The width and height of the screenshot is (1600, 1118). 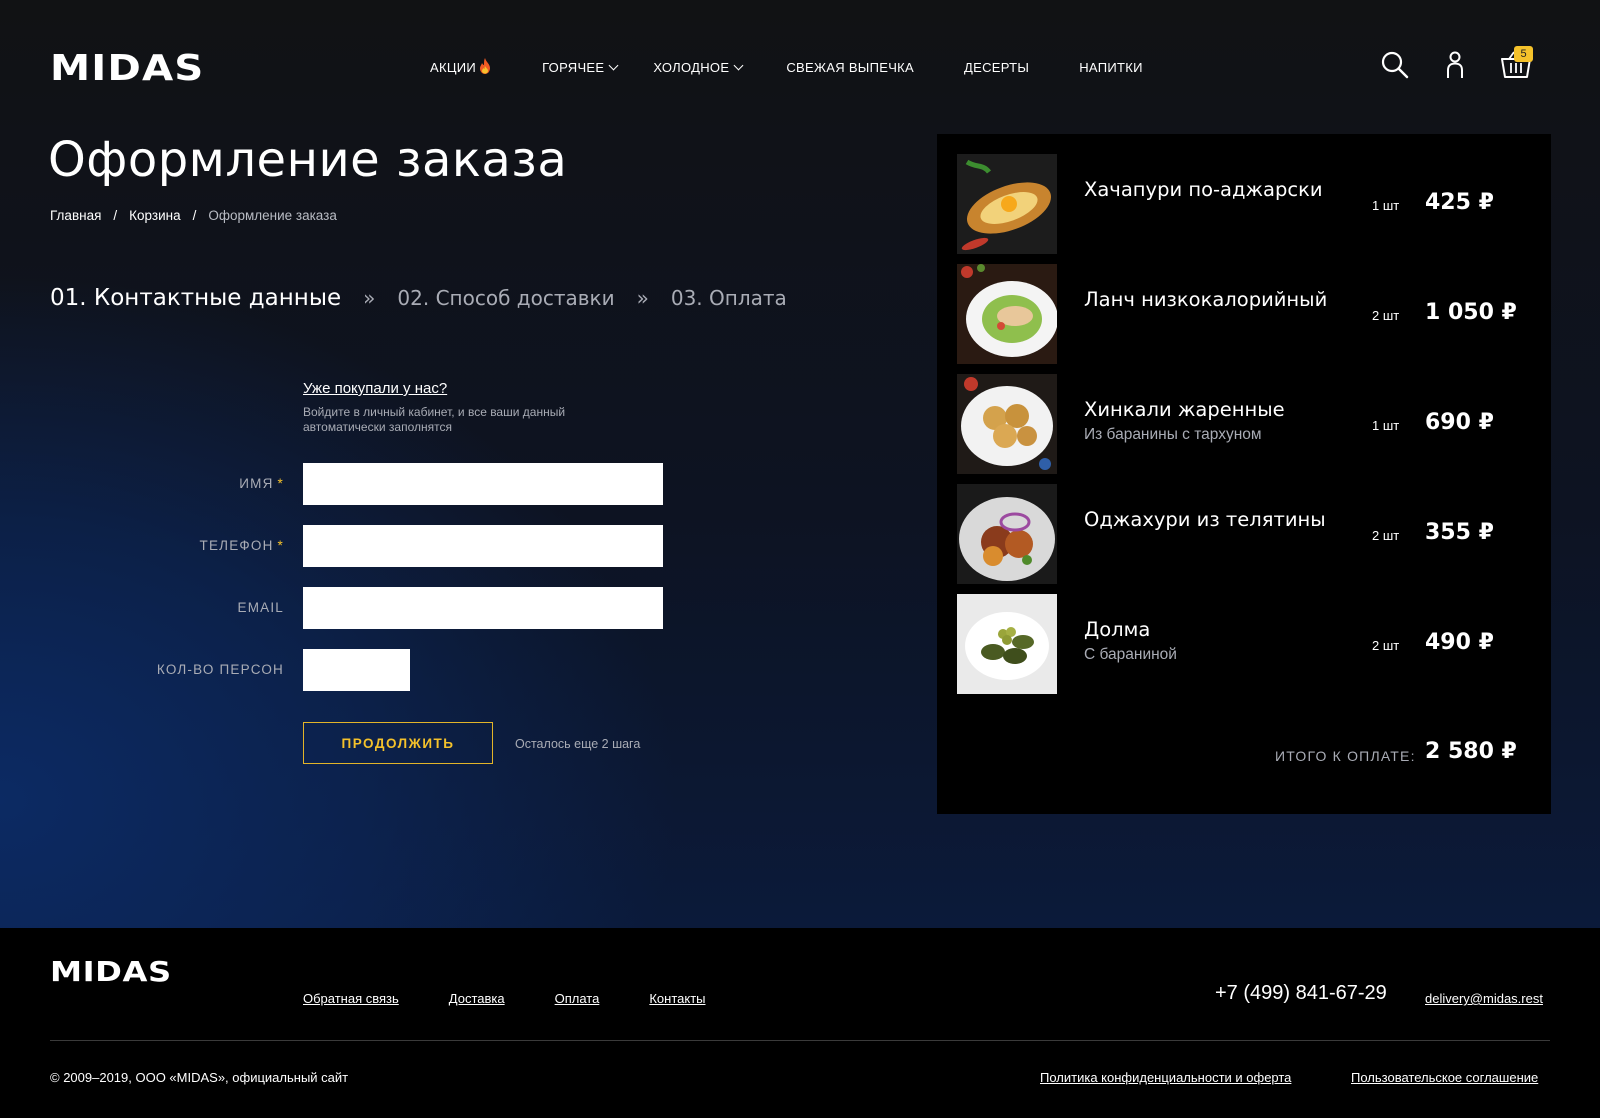 I want to click on footer-link-feedback: Обратная связь, so click(x=351, y=998).